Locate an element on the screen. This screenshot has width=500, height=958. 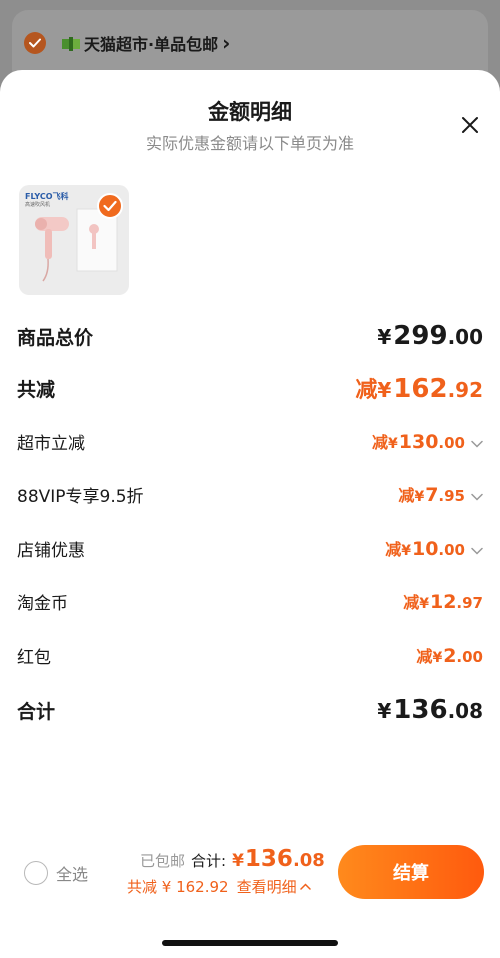
goods-total-label: 商品总价 is located at coordinates (55, 337).